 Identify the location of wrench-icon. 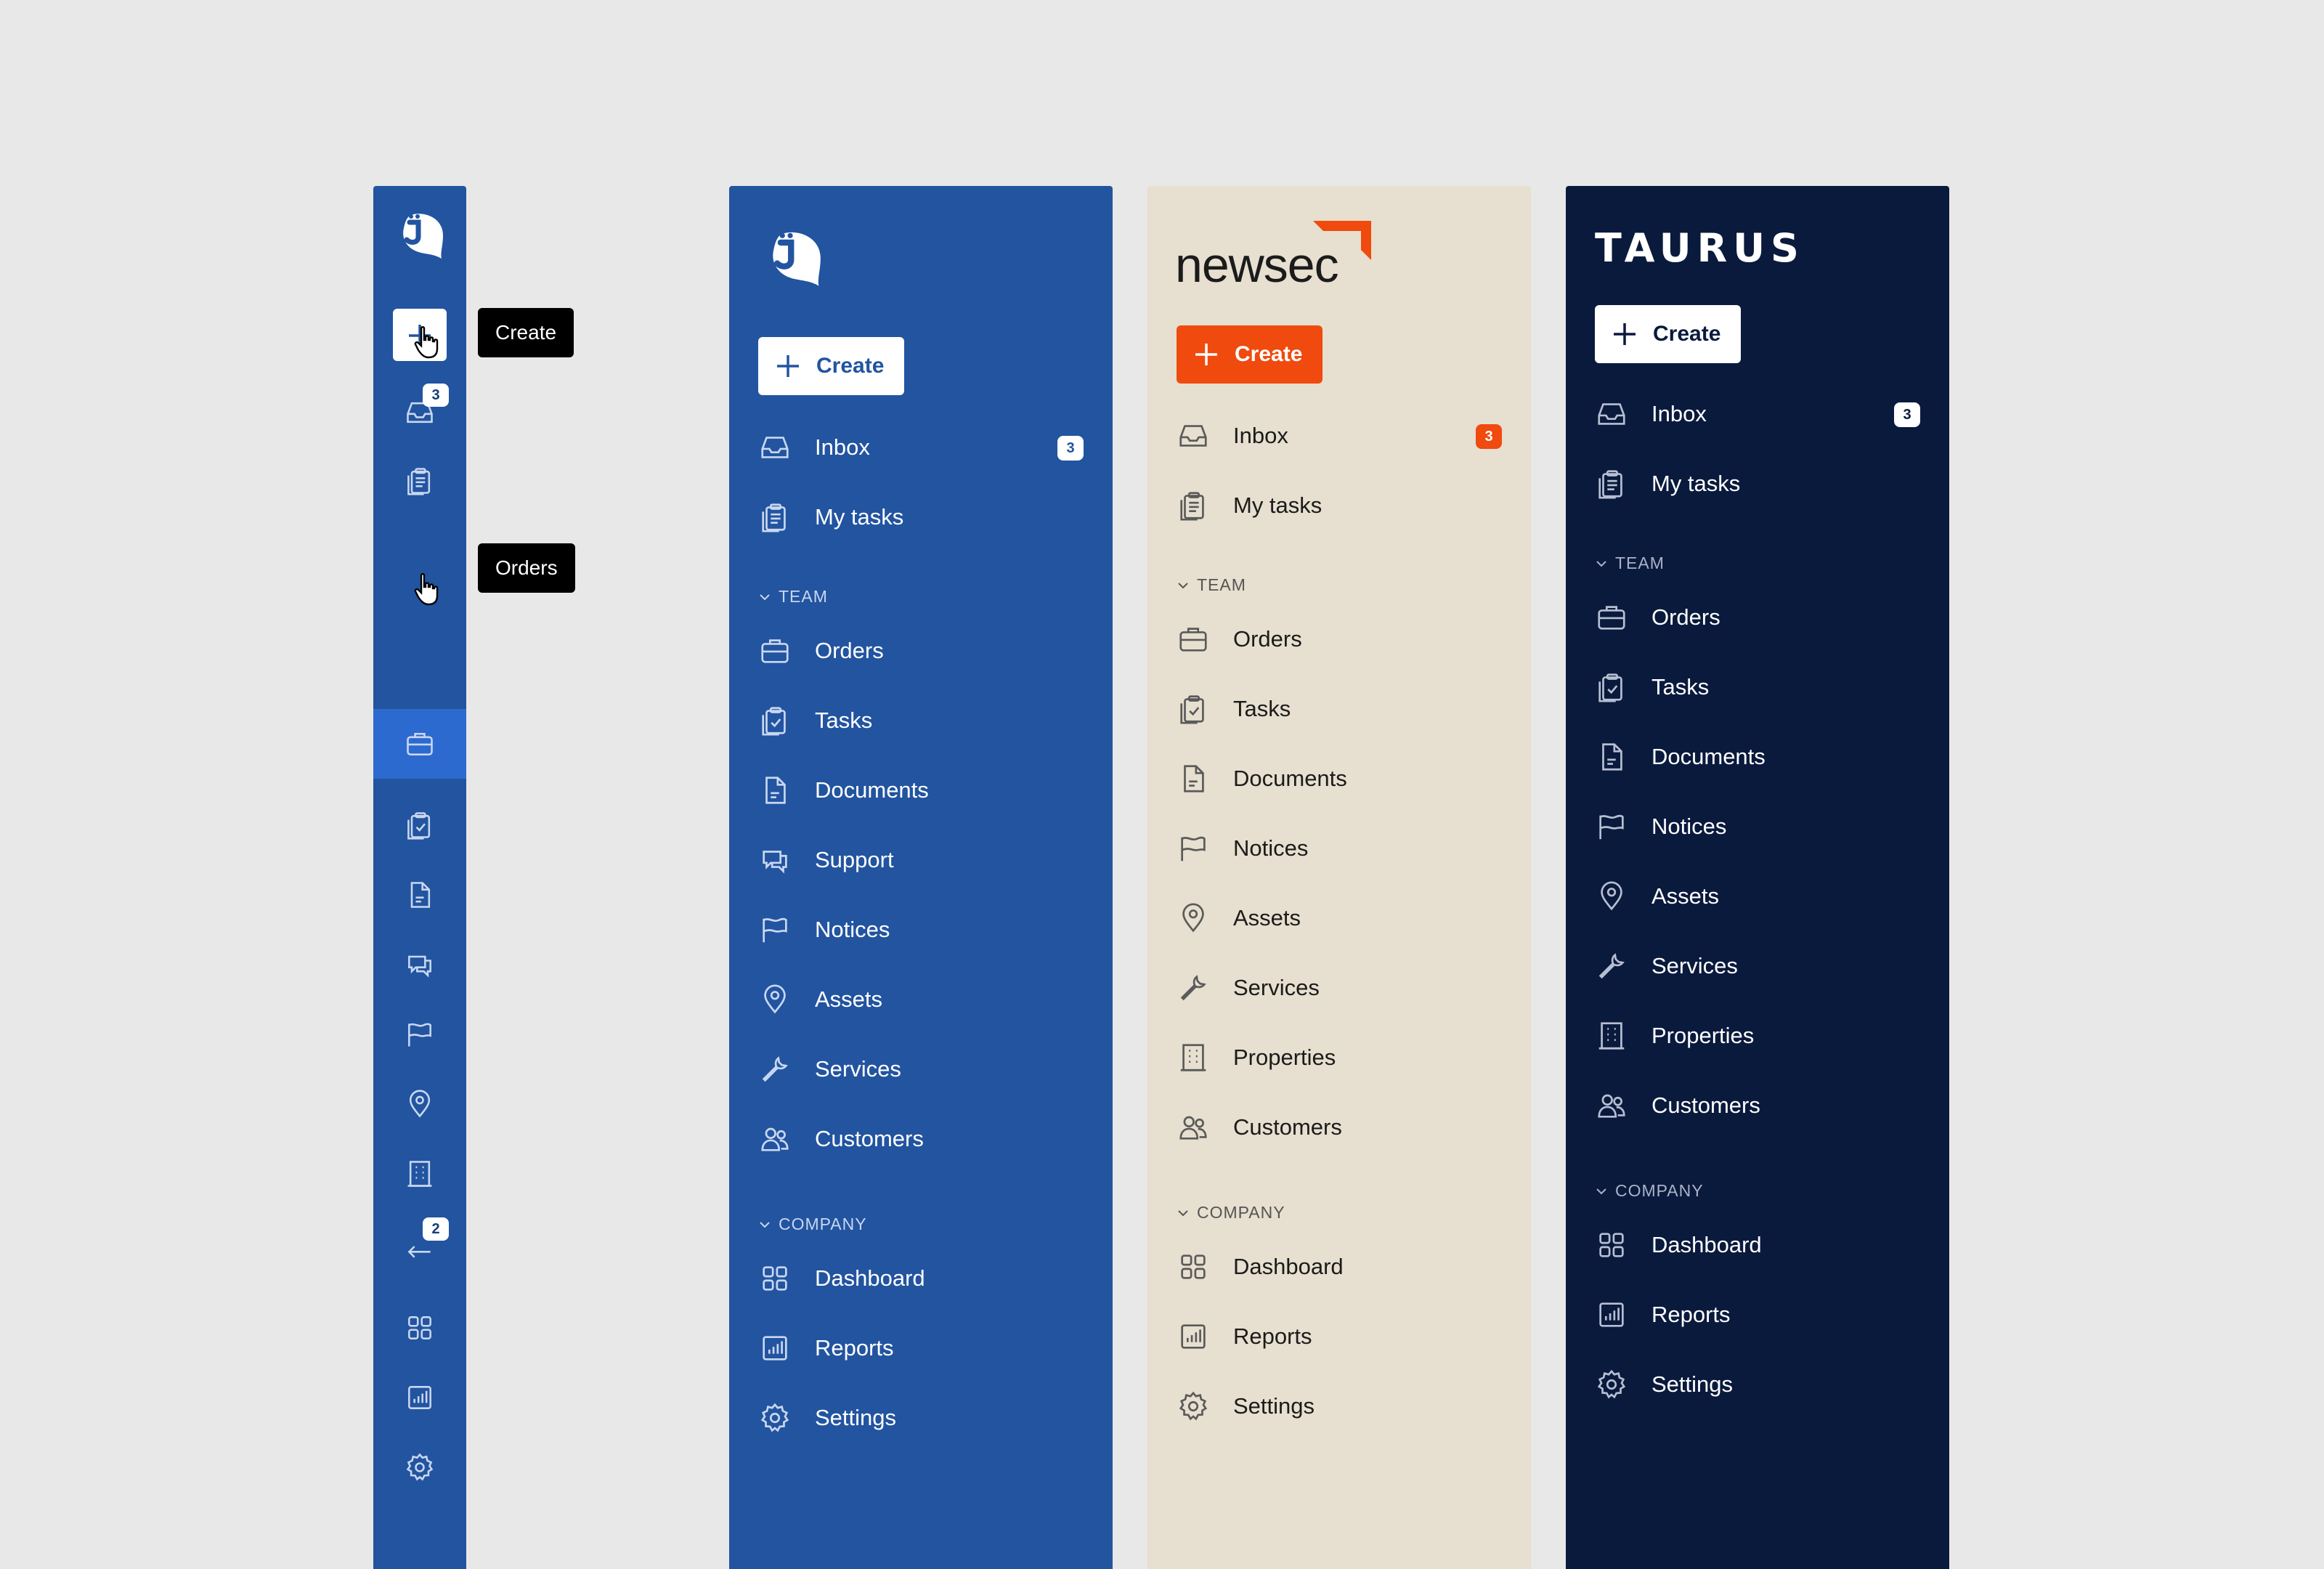
(775, 1069).